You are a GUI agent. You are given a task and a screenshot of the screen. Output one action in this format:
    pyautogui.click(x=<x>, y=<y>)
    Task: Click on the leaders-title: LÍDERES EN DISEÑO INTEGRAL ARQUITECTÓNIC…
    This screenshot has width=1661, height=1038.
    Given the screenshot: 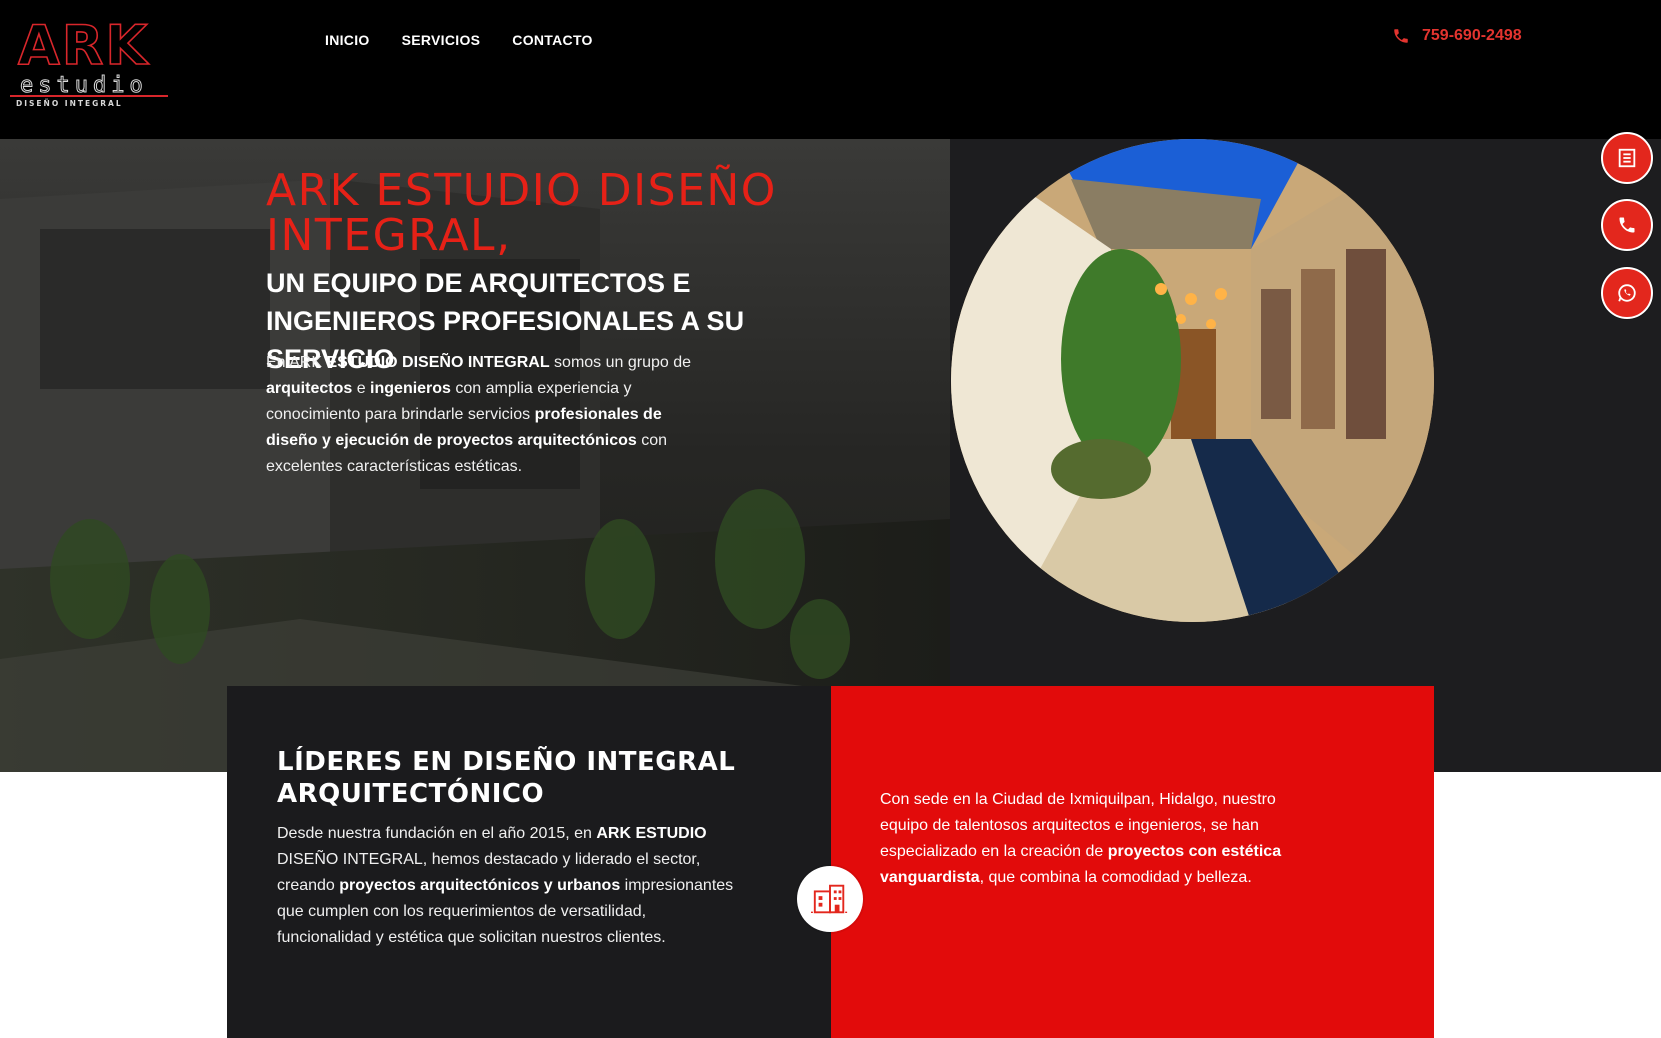 What is the action you would take?
    pyautogui.click(x=506, y=778)
    